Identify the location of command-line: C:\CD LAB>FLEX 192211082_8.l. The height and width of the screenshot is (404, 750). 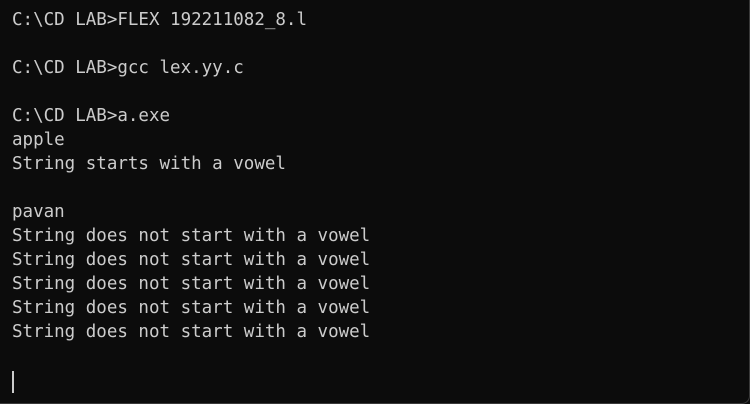
(160, 20).